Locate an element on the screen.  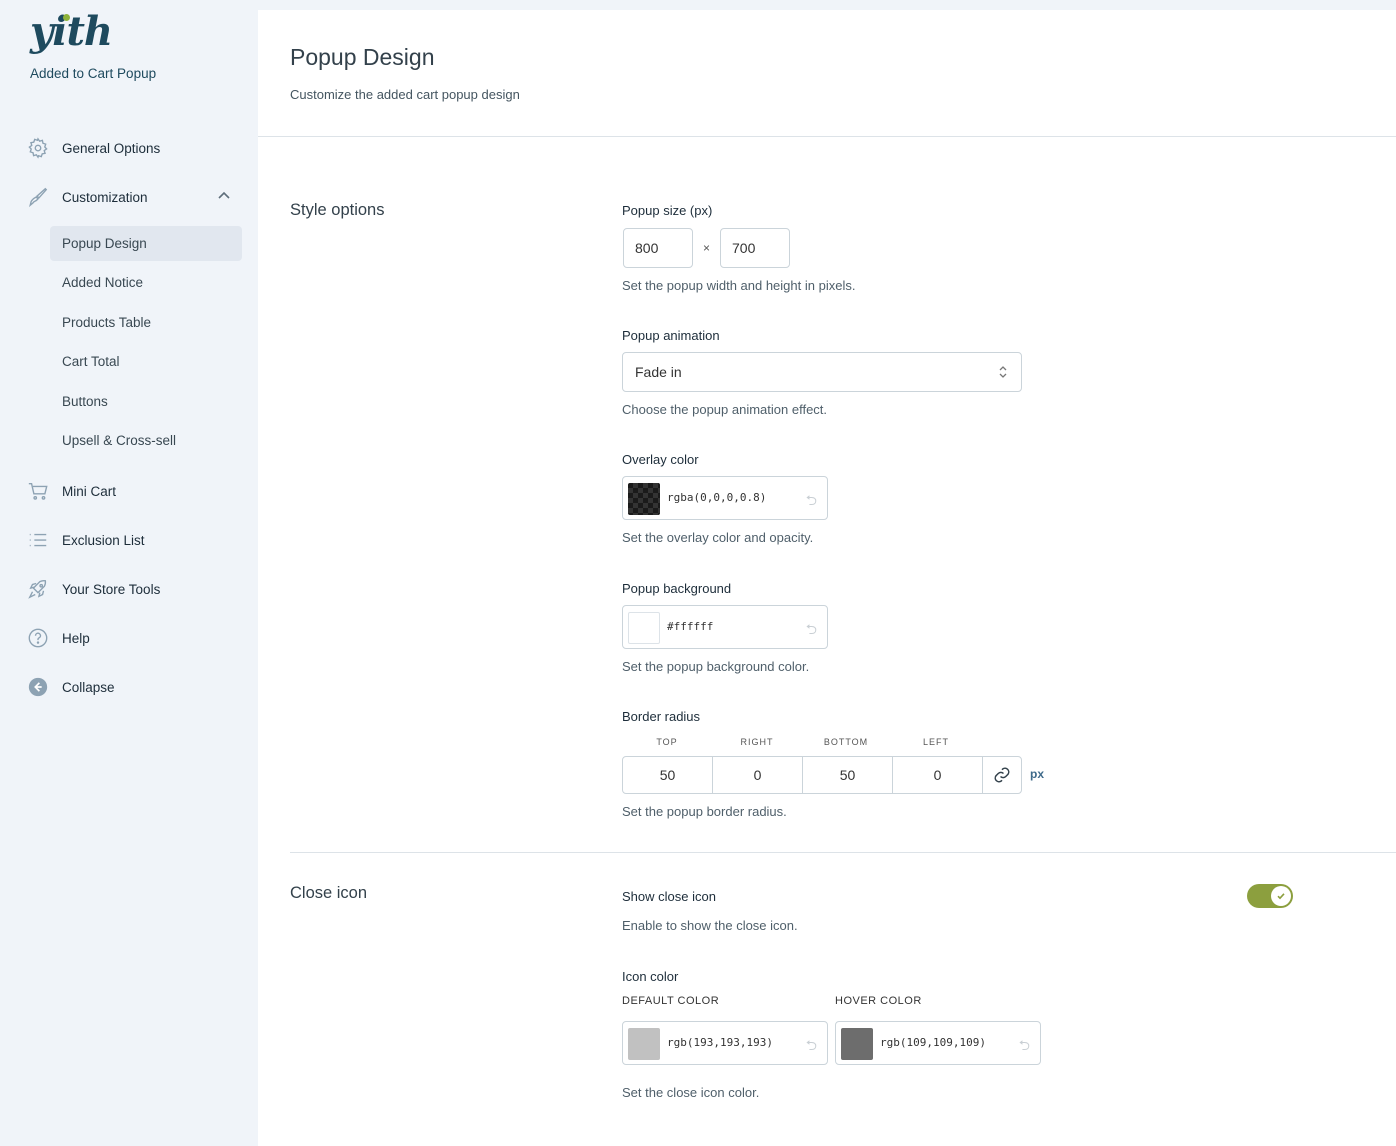
icon-color-description: Set the close icon color. is located at coordinates (691, 1092).